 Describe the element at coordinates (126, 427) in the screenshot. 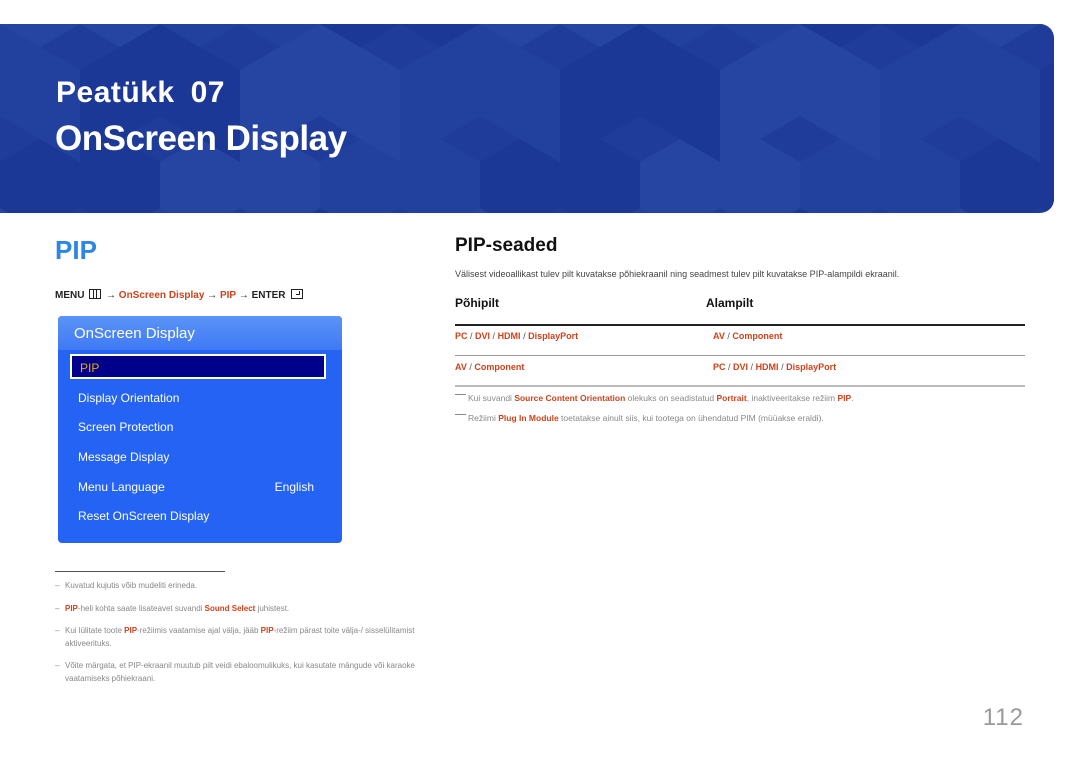

I see `osd-item-label: Screen Protection` at that location.